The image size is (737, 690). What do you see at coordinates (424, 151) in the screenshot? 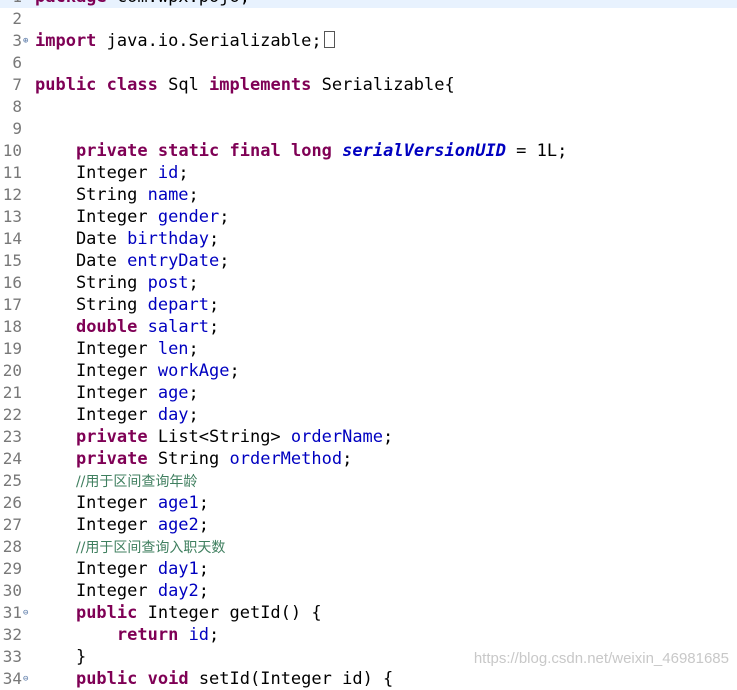
I see `static-field: serialVersionUID` at bounding box center [424, 151].